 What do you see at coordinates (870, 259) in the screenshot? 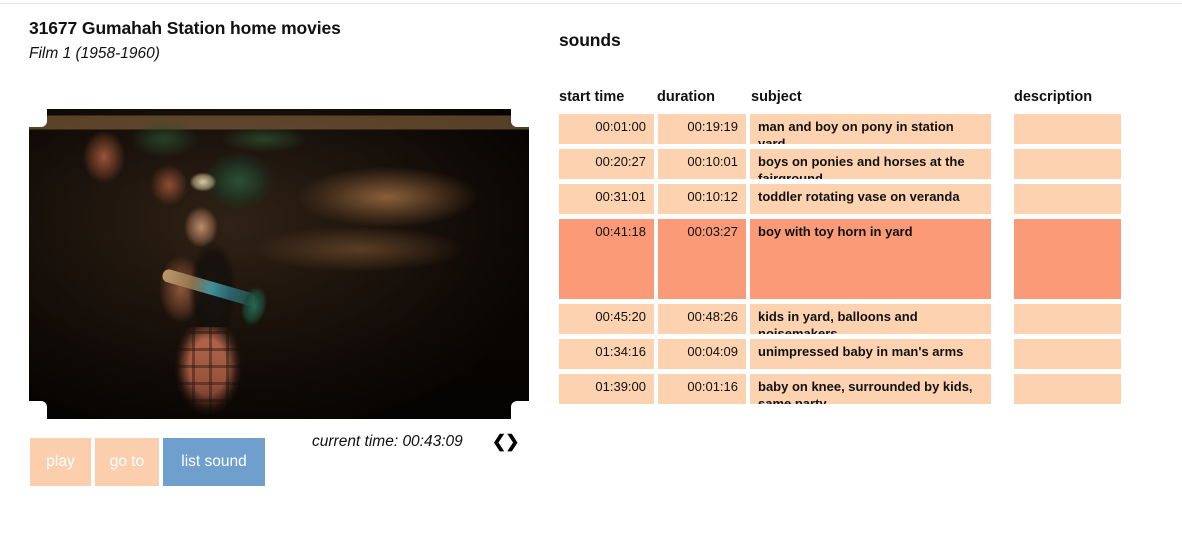
I see `cell-subject: boy with toy horn in yard` at bounding box center [870, 259].